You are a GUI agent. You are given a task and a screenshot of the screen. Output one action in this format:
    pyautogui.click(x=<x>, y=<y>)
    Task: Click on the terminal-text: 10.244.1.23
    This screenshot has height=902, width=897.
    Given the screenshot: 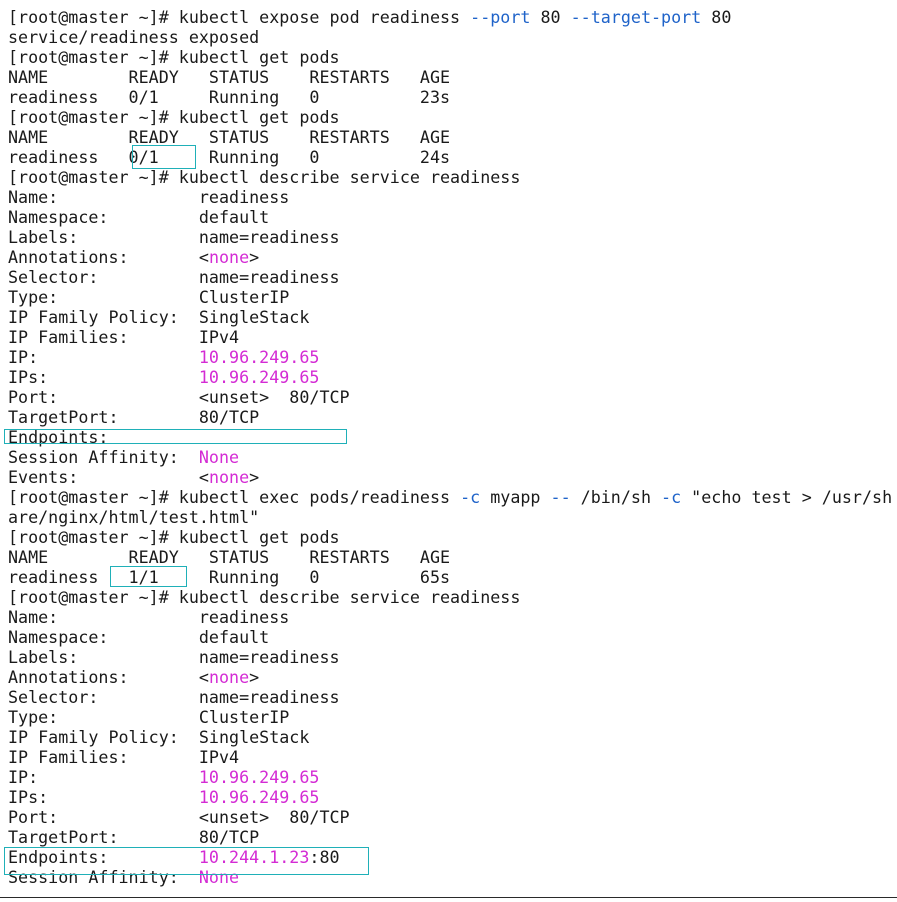 What is the action you would take?
    pyautogui.click(x=254, y=857)
    